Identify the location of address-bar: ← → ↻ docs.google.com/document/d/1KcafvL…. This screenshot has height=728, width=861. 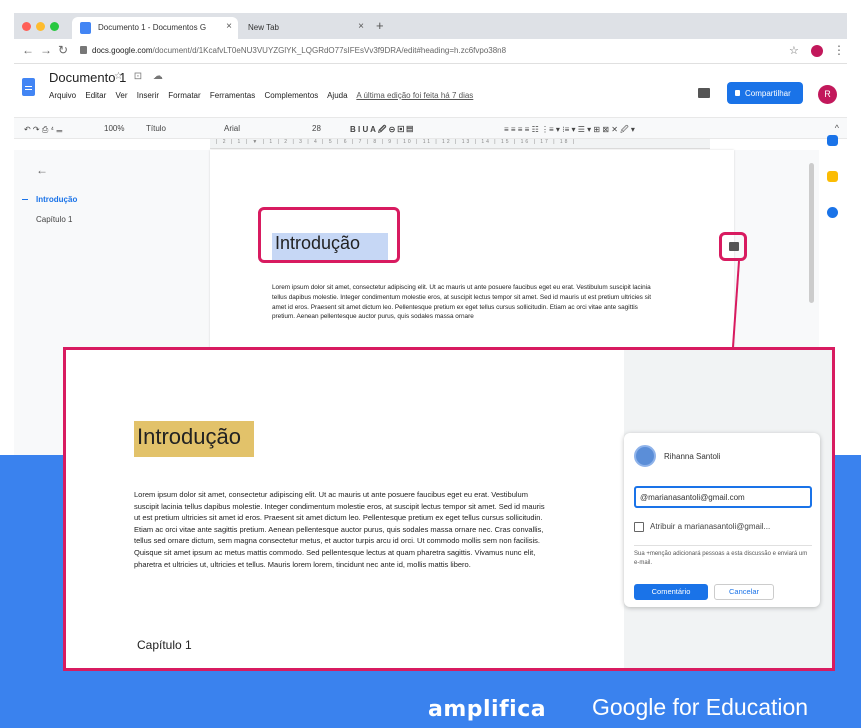
(430, 51).